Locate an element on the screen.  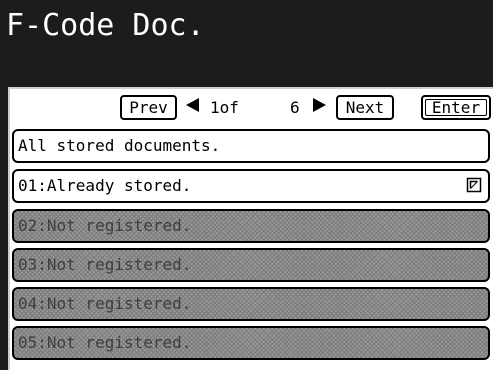
page-indicator-total: 6 is located at coordinates (295, 107).